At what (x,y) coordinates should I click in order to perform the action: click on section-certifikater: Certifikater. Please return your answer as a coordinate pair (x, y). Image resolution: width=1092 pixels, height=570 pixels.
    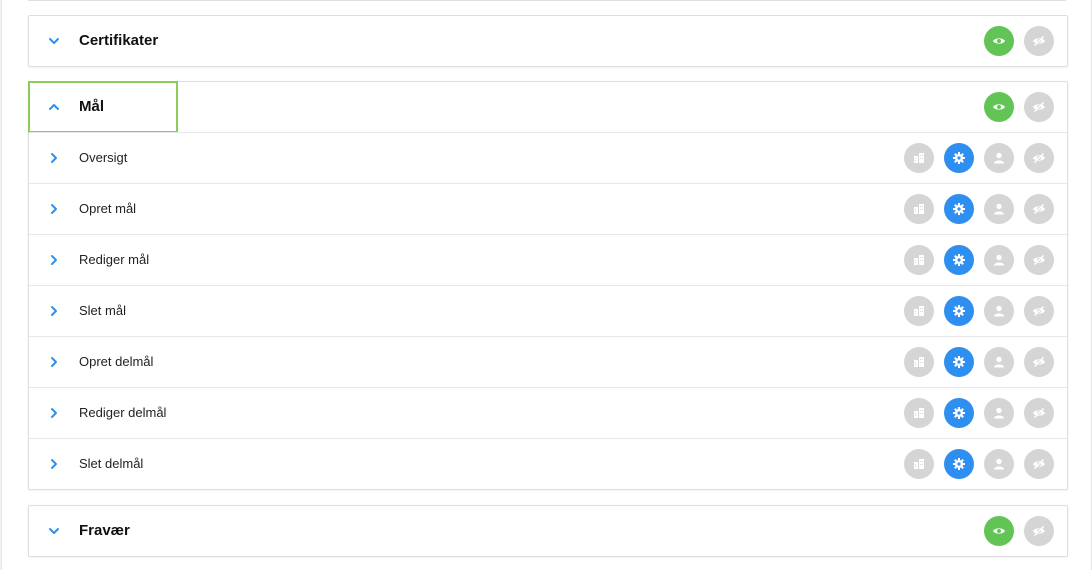
    Looking at the image, I should click on (548, 41).